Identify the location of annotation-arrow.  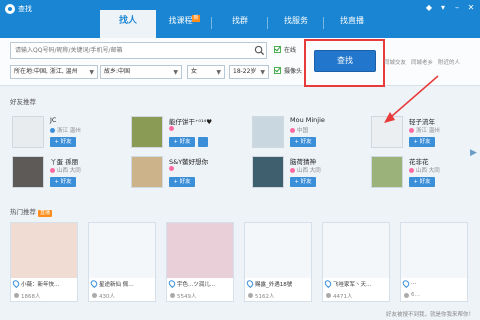
(411, 99).